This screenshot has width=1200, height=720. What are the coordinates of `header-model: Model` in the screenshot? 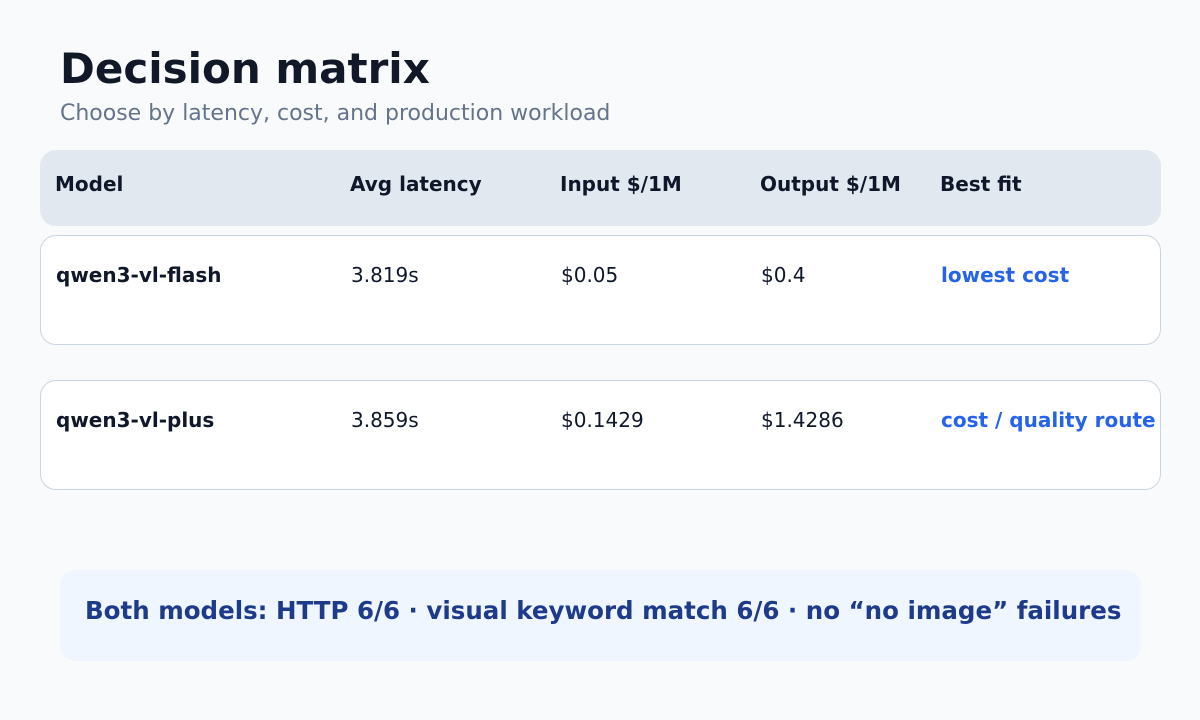 It's located at (89, 184).